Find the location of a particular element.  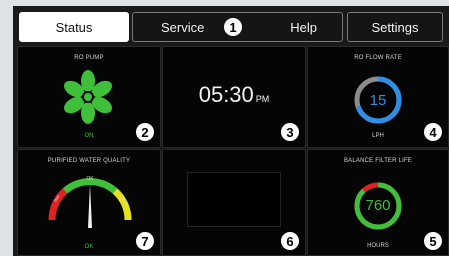

filter-life-panel: BALANCE FILTER LIFE 760 HOURS 5 is located at coordinates (378, 202).